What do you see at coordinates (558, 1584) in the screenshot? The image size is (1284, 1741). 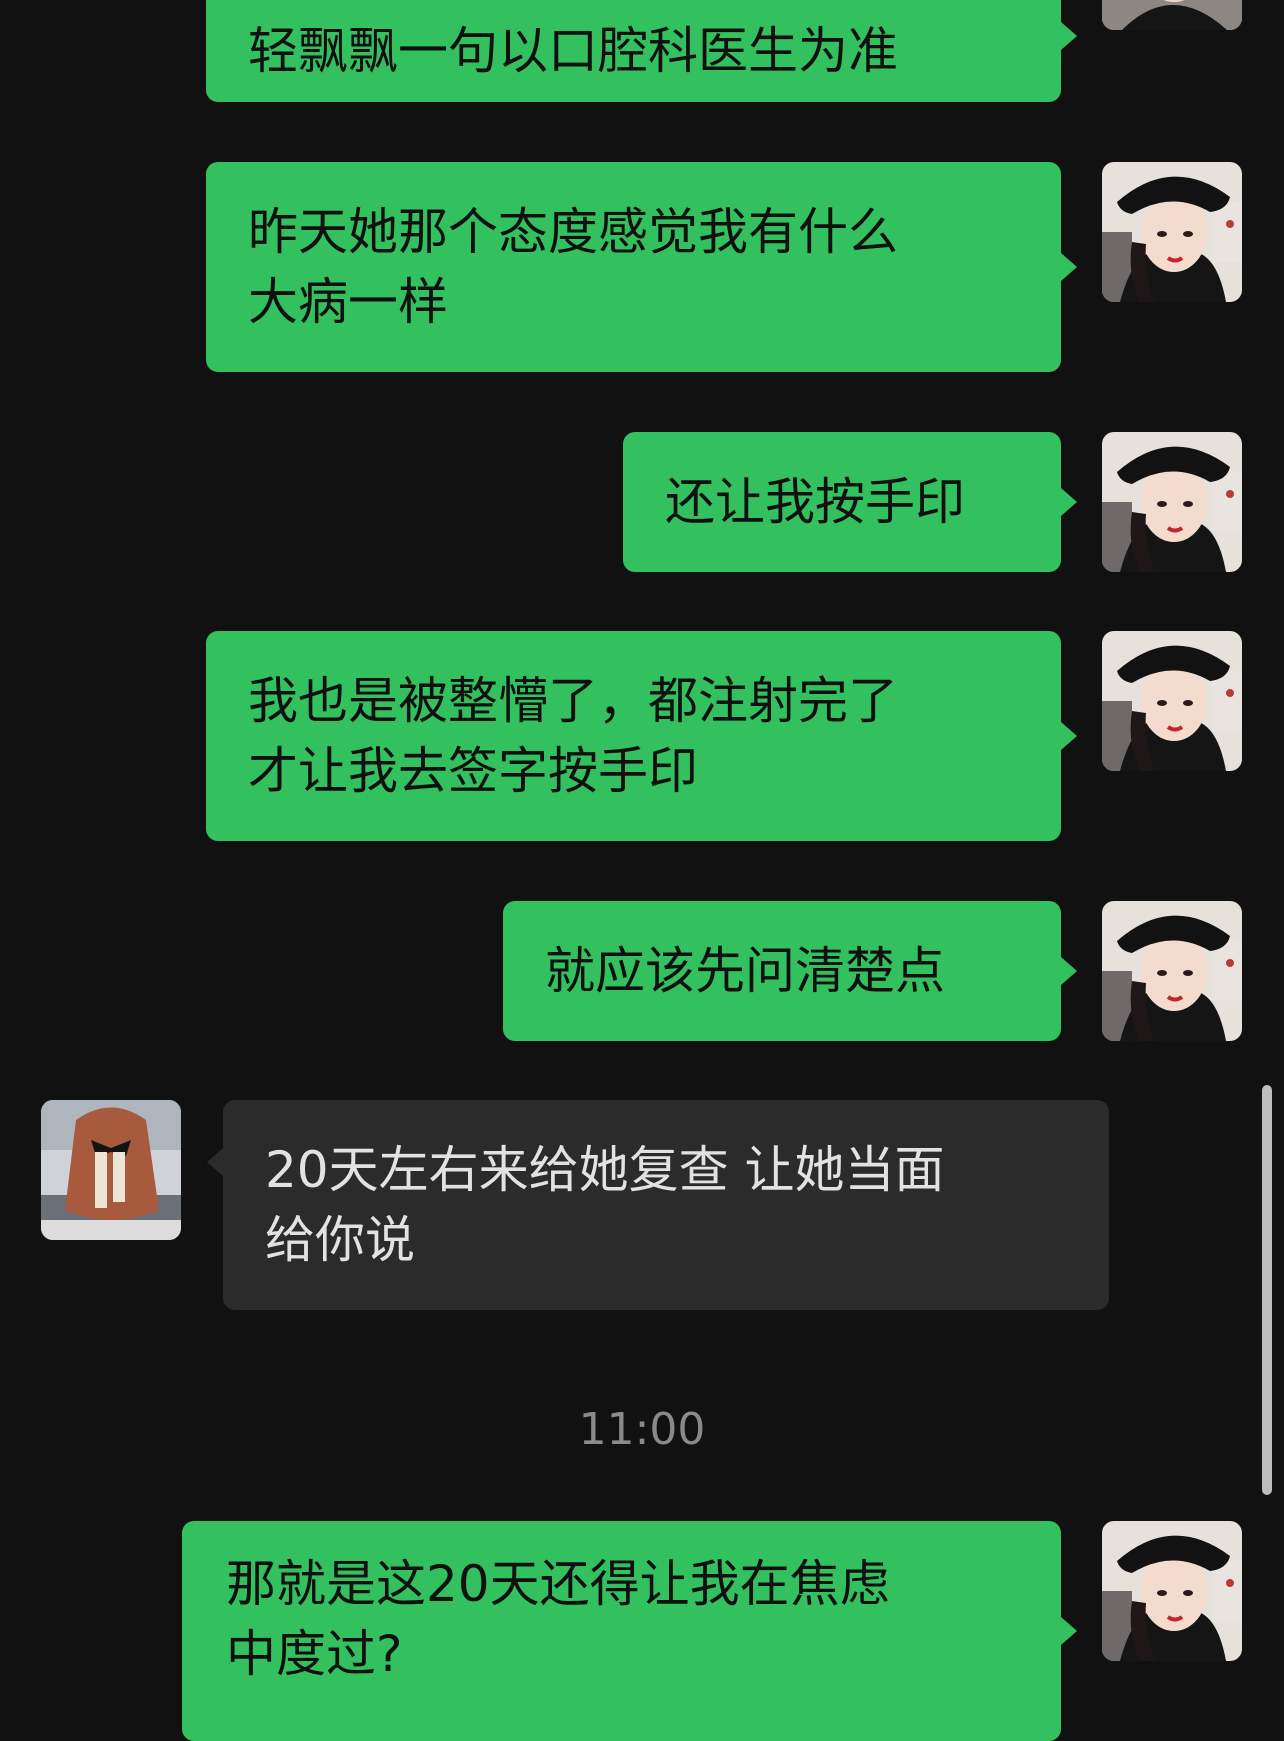 I see `message-text-line: 那就是这20天还得让我在焦虑` at bounding box center [558, 1584].